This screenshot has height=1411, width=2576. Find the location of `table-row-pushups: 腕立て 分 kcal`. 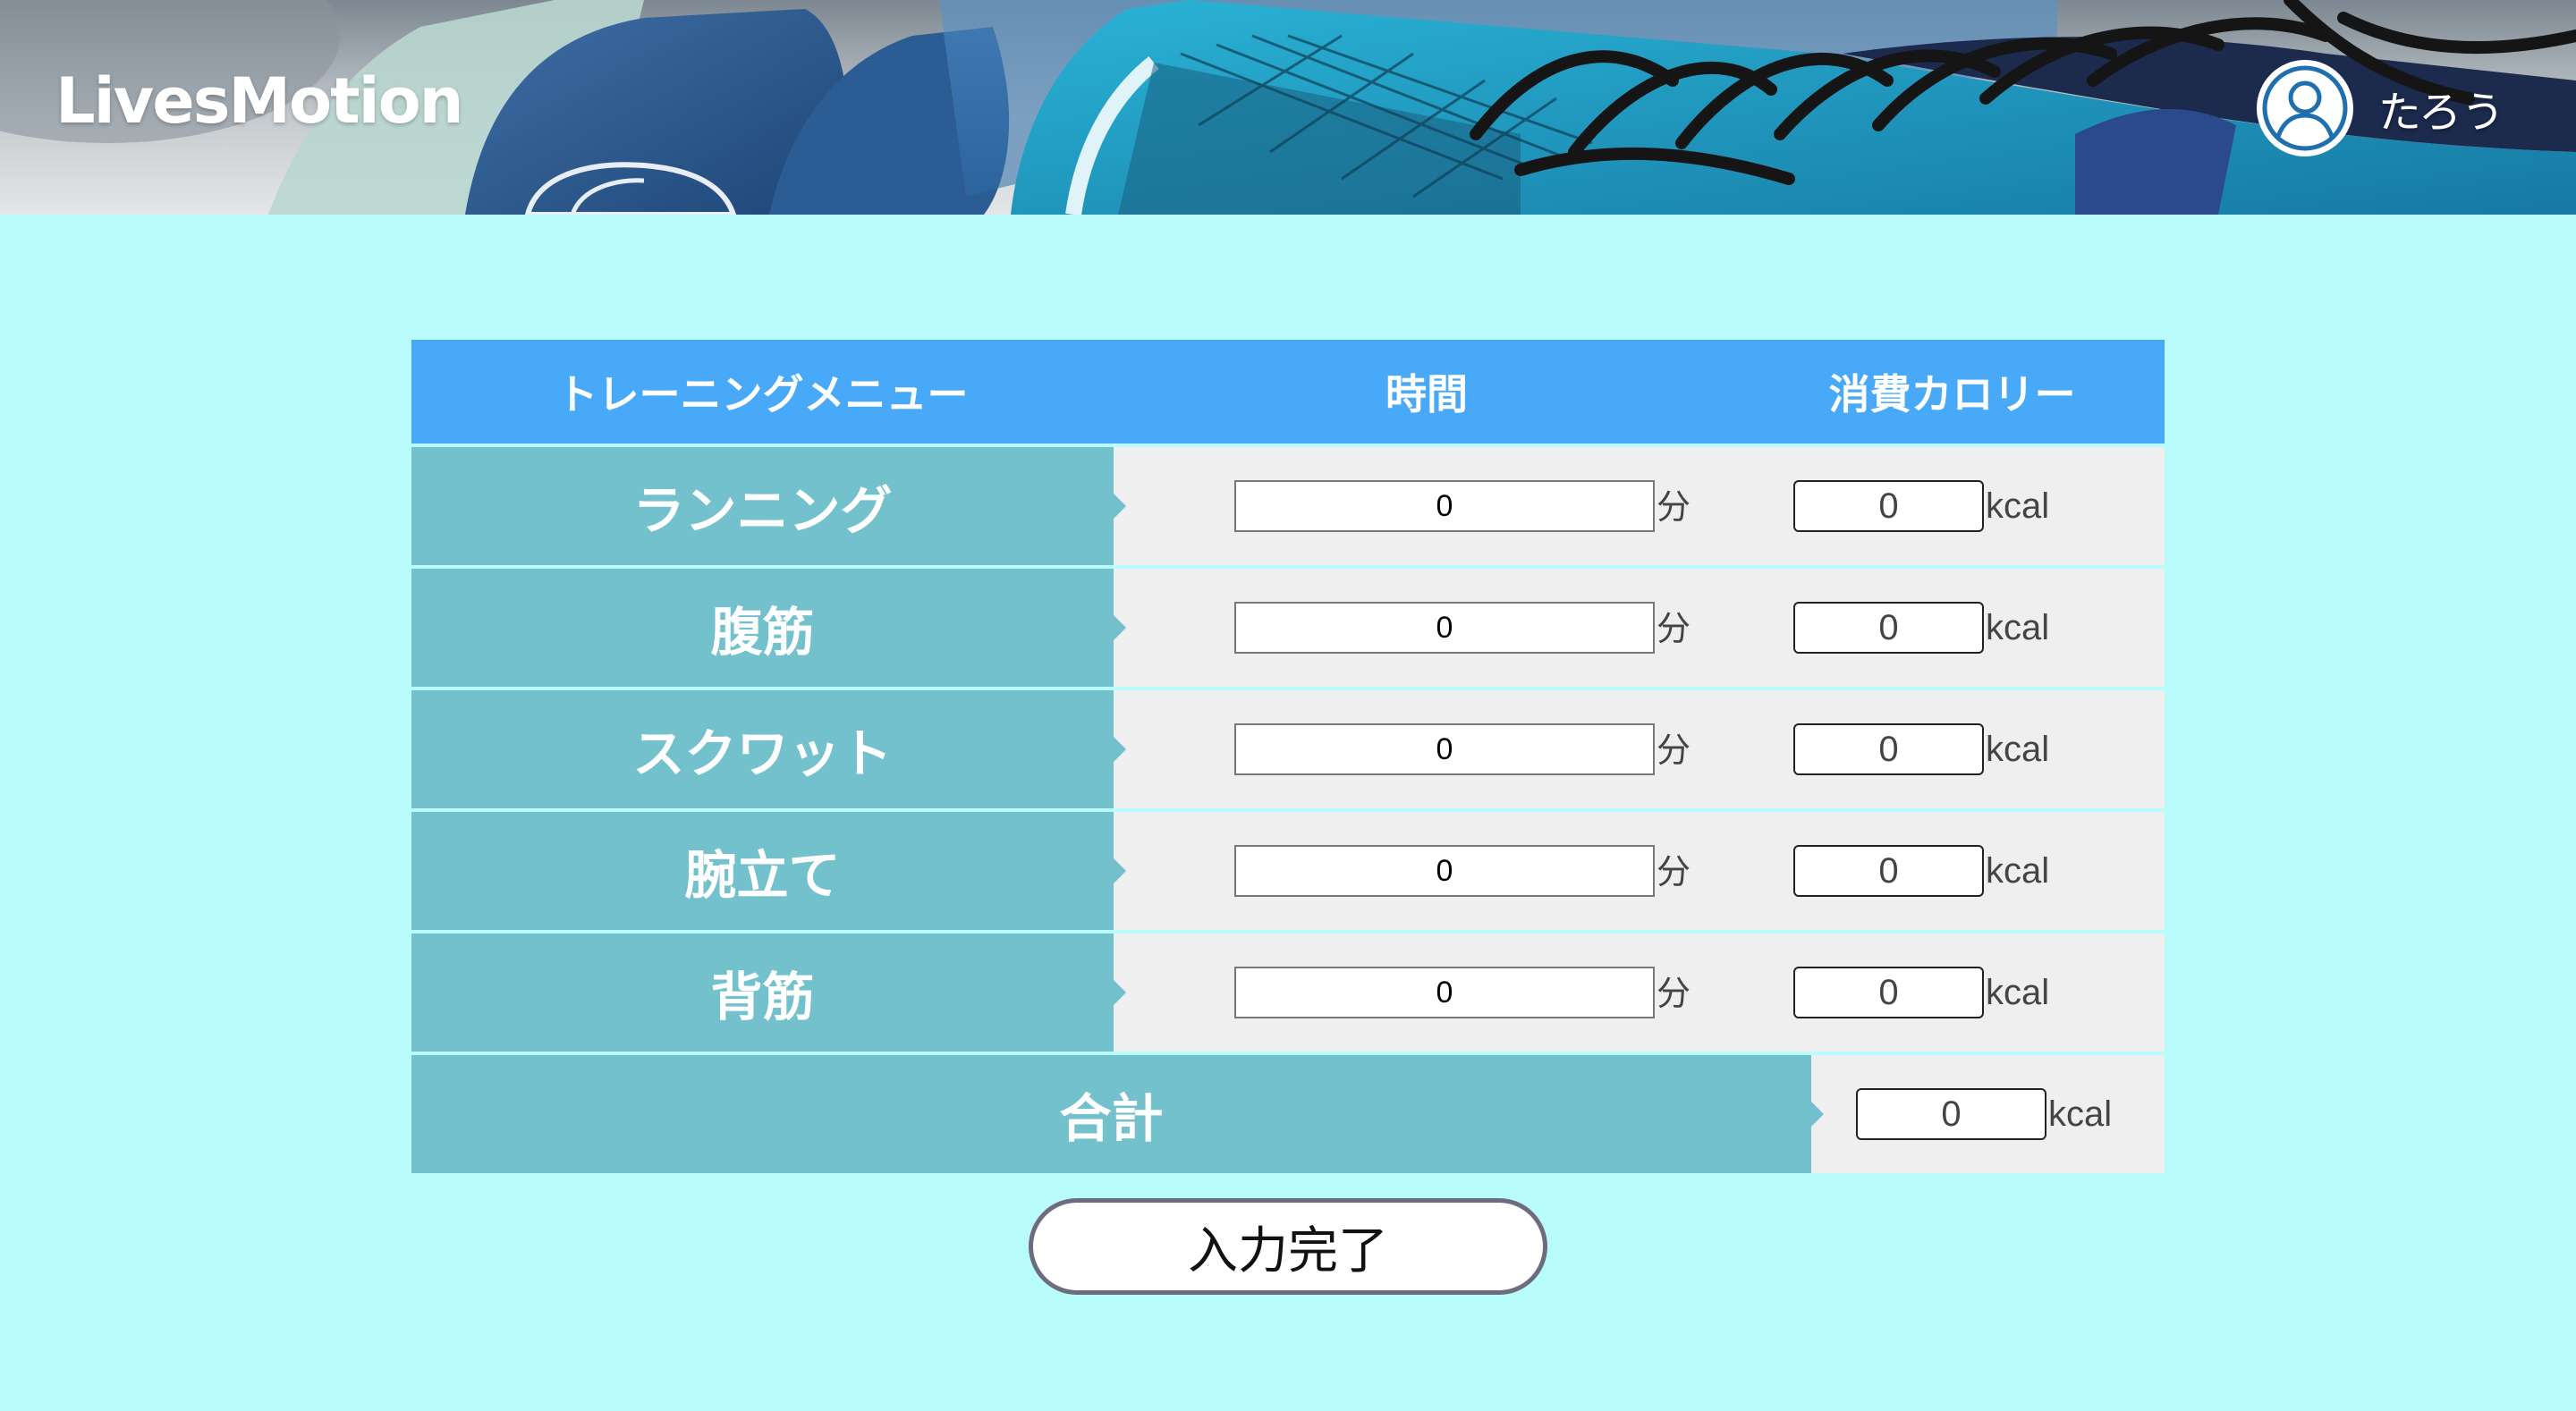

table-row-pushups: 腕立て 分 kcal is located at coordinates (1288, 871).